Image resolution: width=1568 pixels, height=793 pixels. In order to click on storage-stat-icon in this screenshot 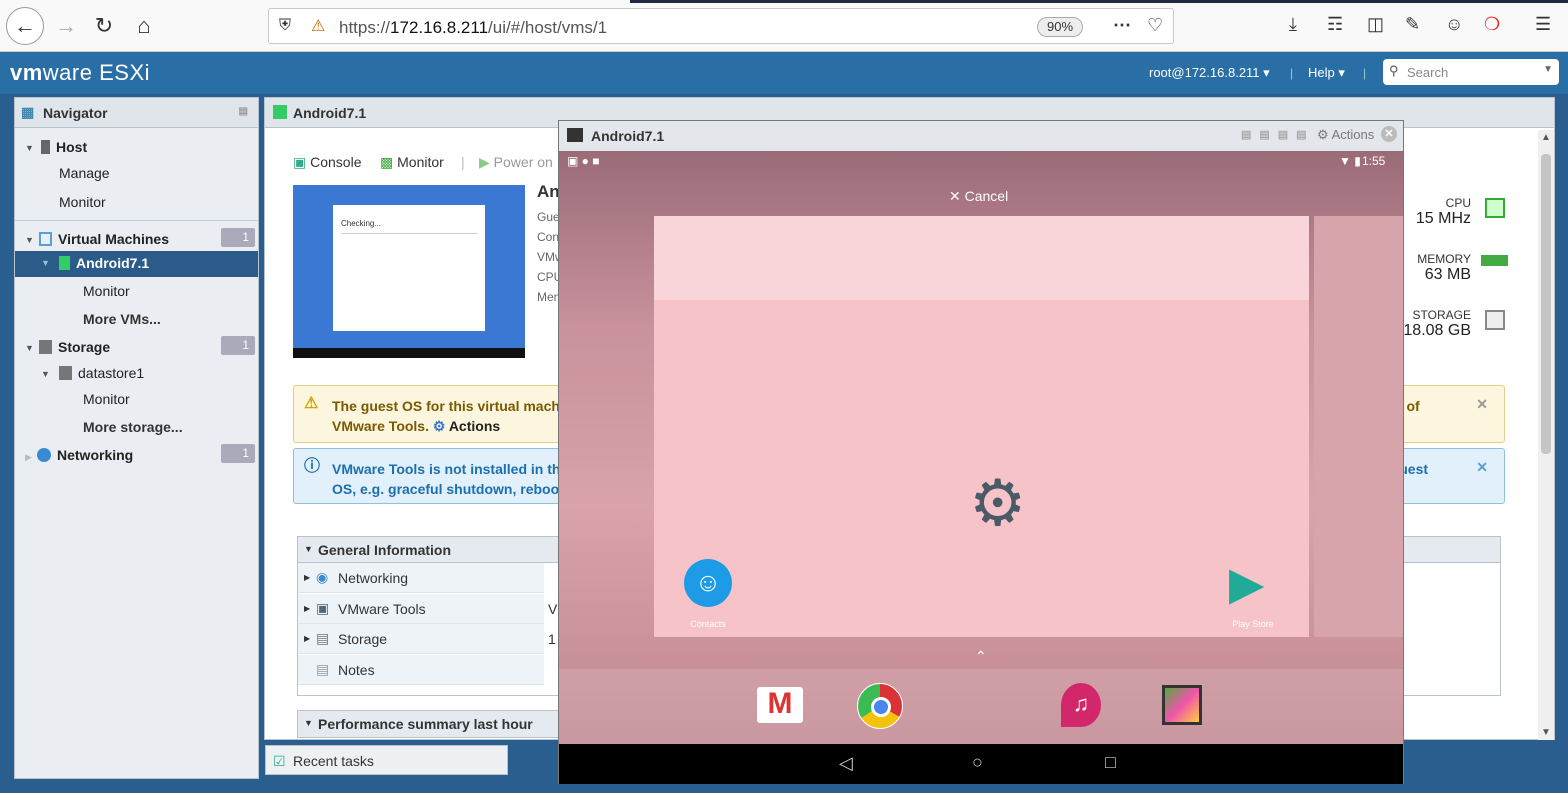, I will do `click(1495, 320)`.